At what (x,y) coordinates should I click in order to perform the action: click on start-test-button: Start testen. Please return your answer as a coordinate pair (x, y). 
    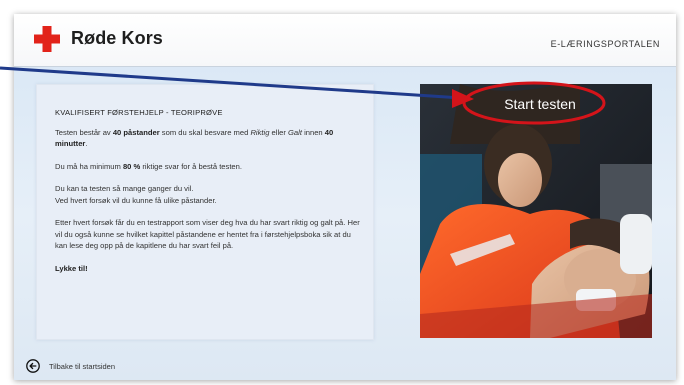
    Looking at the image, I should click on (540, 104).